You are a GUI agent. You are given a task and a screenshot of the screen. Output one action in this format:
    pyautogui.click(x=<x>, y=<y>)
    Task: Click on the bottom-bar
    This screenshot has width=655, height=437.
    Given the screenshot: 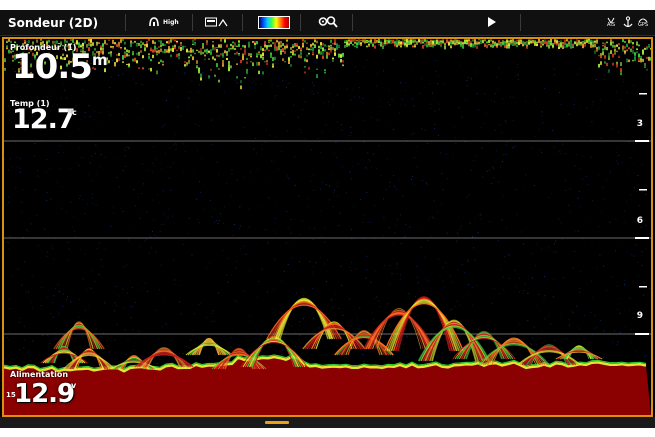 What is the action you would take?
    pyautogui.click(x=327, y=422)
    